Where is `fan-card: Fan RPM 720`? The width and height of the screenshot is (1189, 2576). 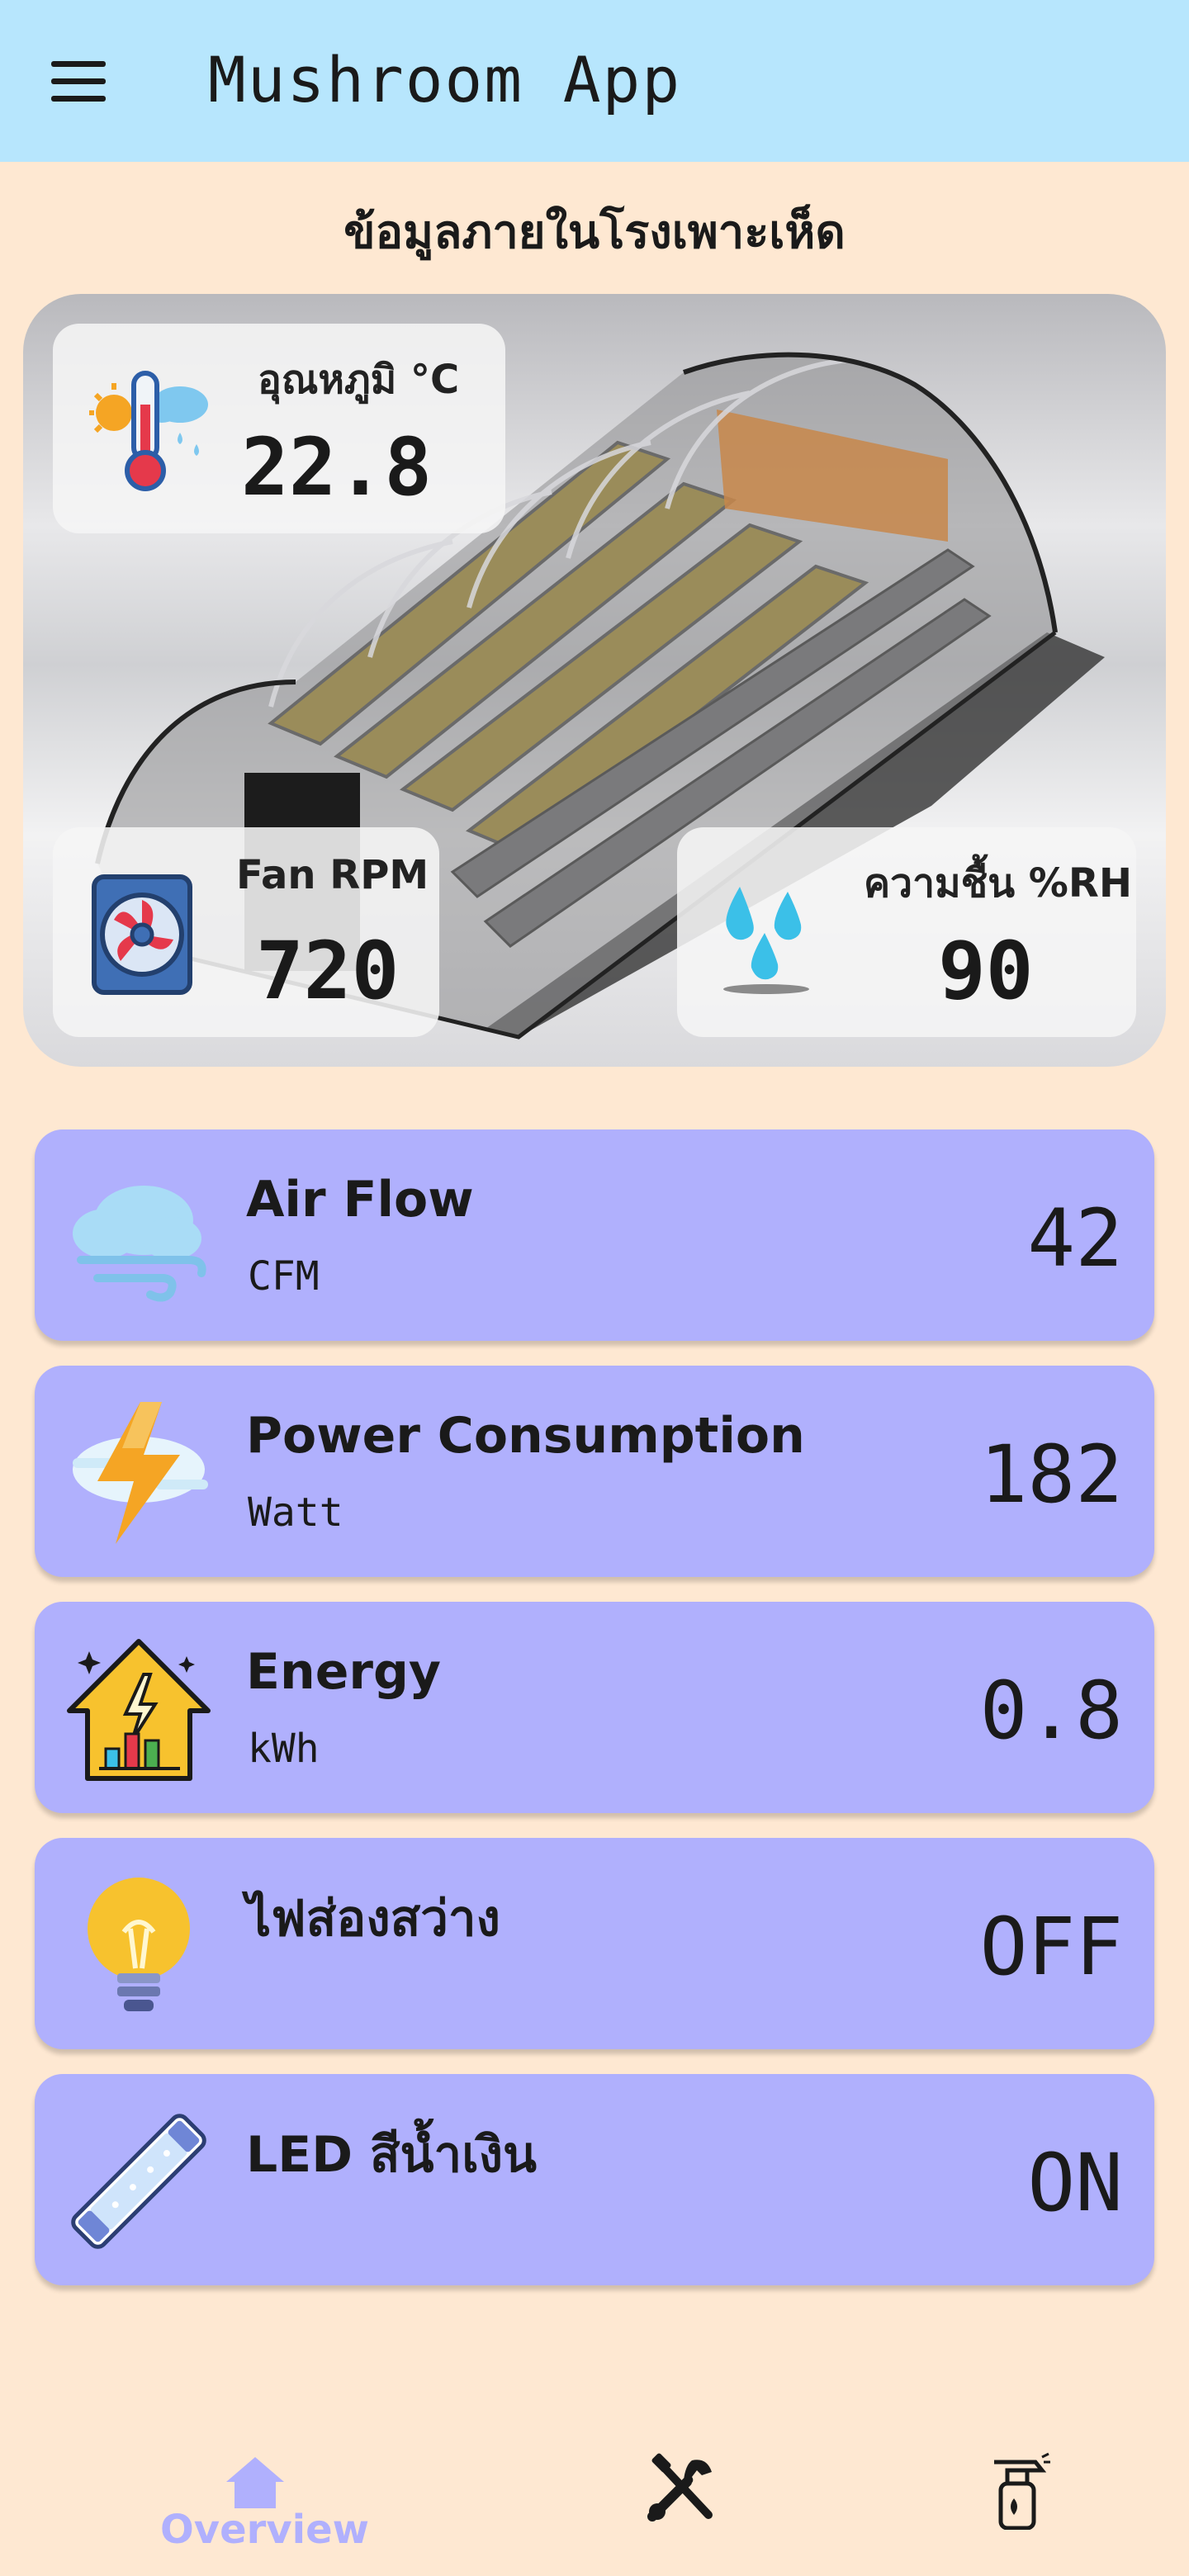
fan-card: Fan RPM 720 is located at coordinates (246, 932).